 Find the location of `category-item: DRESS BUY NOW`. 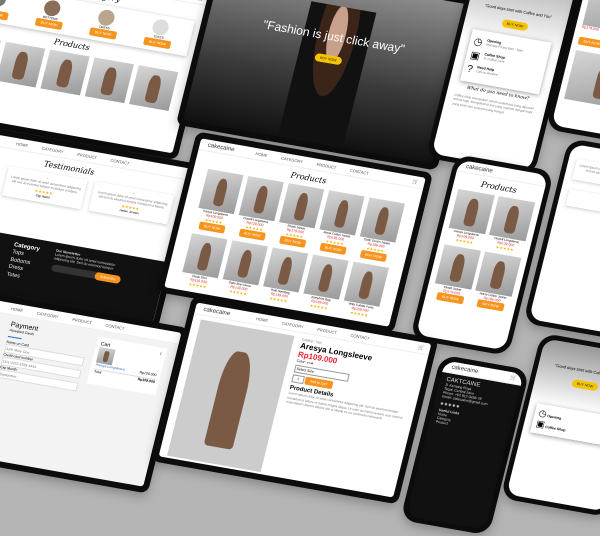

category-item: DRESS BUY NOW is located at coordinates (105, 24).